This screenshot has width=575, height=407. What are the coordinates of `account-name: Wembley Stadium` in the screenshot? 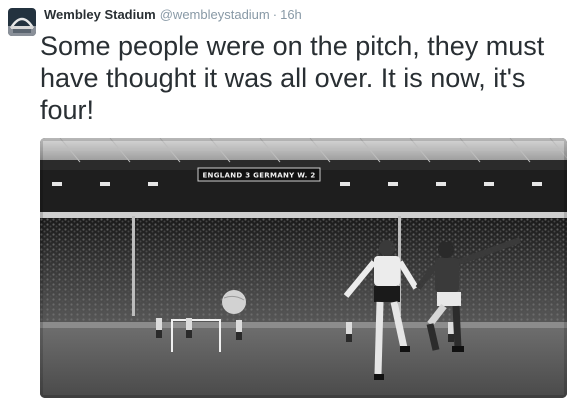 It's located at (100, 14).